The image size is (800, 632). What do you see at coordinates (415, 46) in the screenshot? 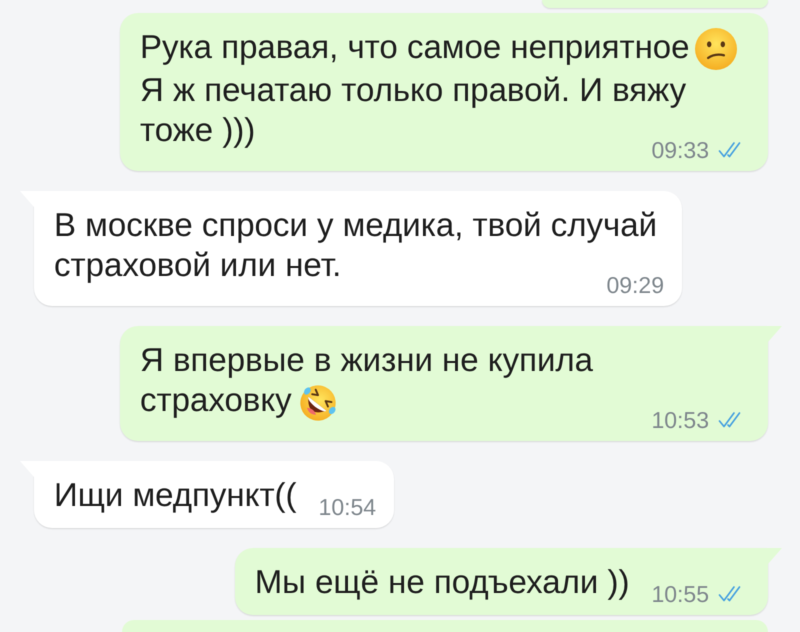
I see `message-text: Рука правая, что самое неприятное` at bounding box center [415, 46].